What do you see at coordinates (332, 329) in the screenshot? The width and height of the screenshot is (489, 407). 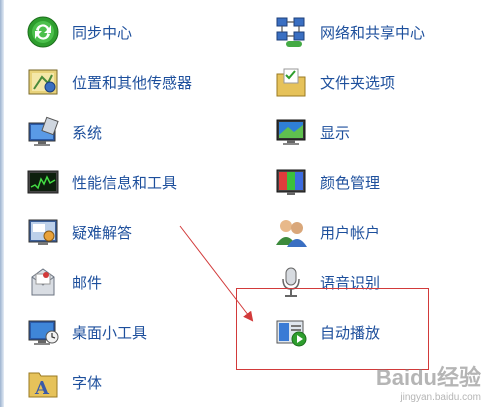 I see `annotation-highlight-box` at bounding box center [332, 329].